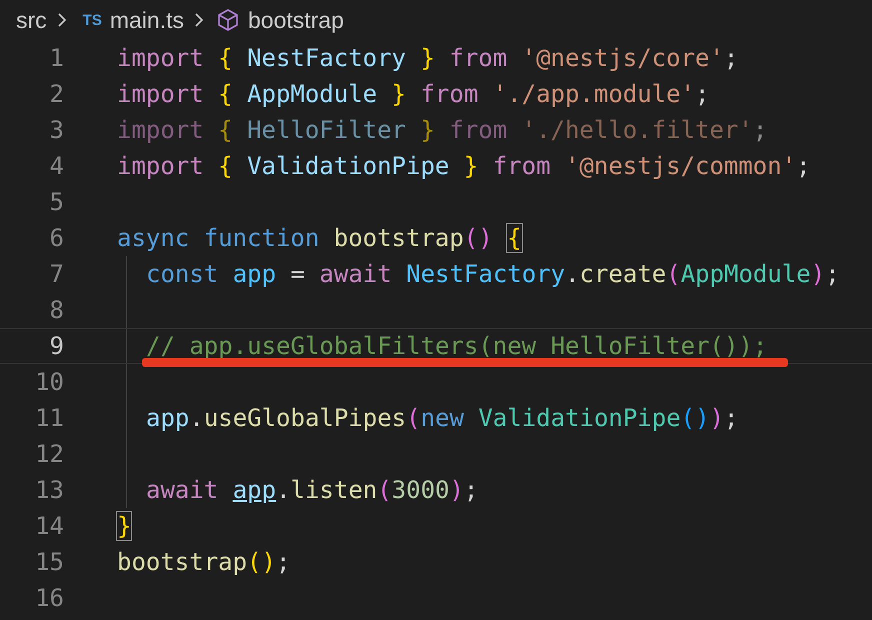 This screenshot has width=872, height=620. What do you see at coordinates (49, 598) in the screenshot?
I see `line-number: 16` at bounding box center [49, 598].